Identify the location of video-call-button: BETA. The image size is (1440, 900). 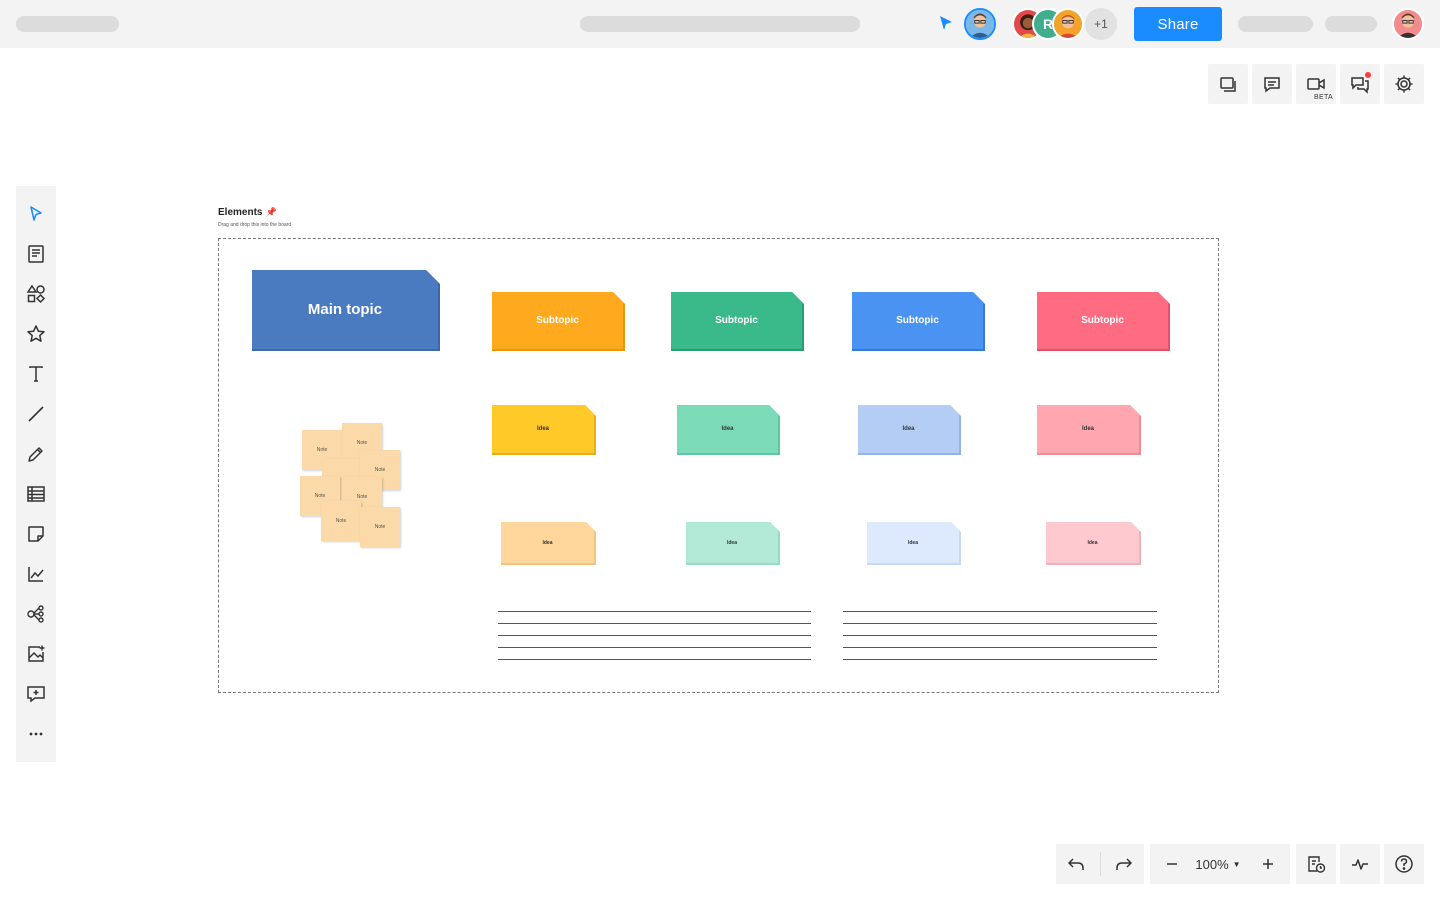
(1316, 84).